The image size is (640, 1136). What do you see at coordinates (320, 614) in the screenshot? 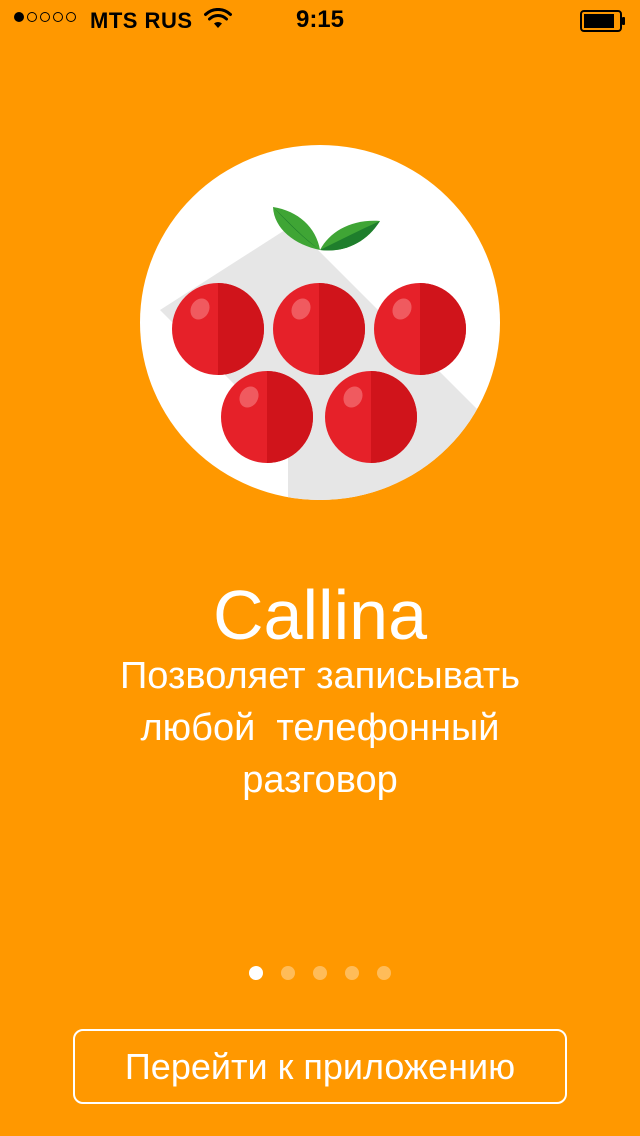
I see `app-title: Callina` at bounding box center [320, 614].